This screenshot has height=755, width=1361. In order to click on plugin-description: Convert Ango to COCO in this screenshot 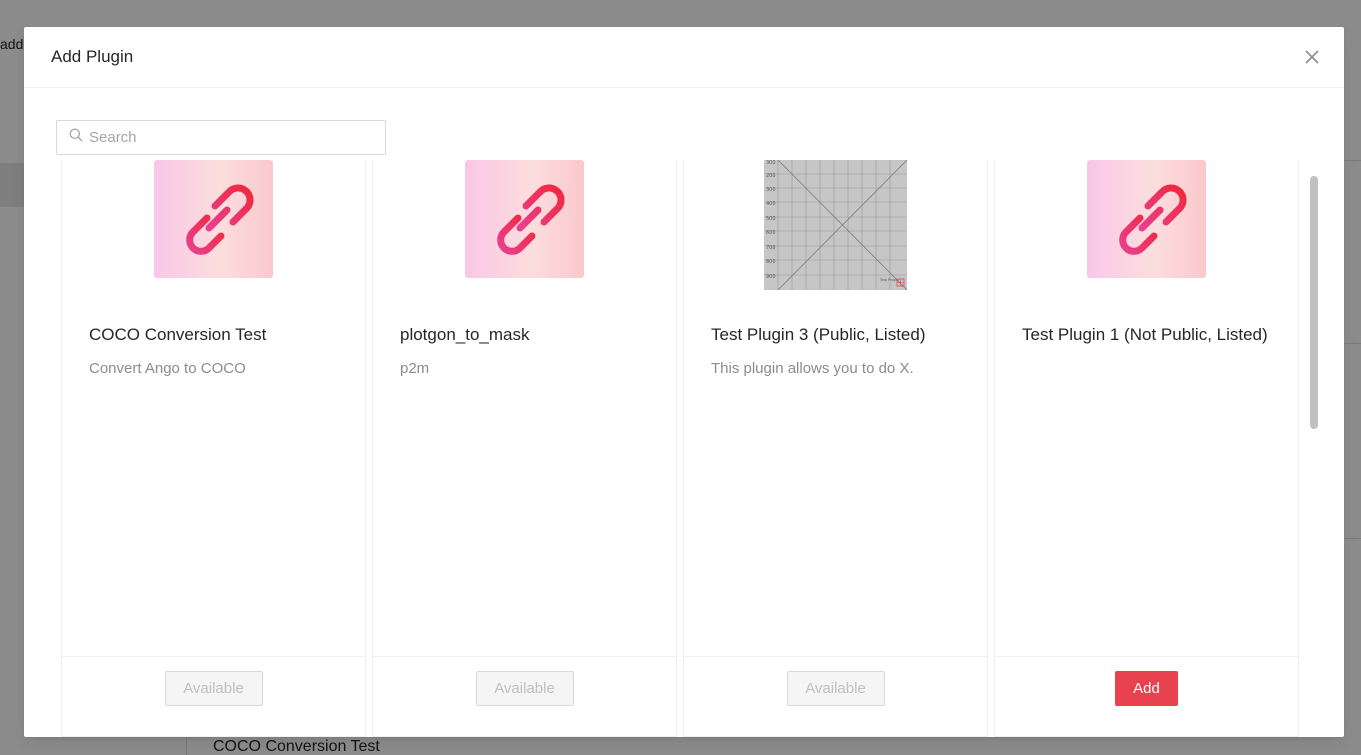, I will do `click(167, 368)`.